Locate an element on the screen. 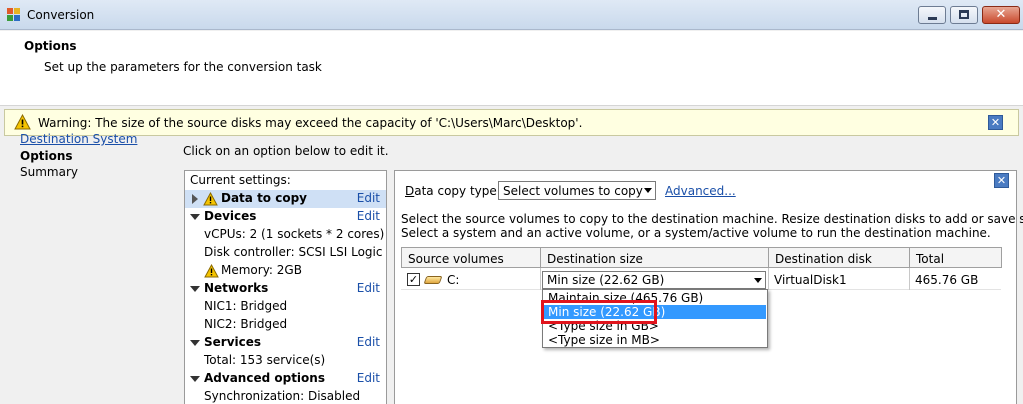 Image resolution: width=1023 pixels, height=404 pixels. minimize-icon is located at coordinates (932, 18).